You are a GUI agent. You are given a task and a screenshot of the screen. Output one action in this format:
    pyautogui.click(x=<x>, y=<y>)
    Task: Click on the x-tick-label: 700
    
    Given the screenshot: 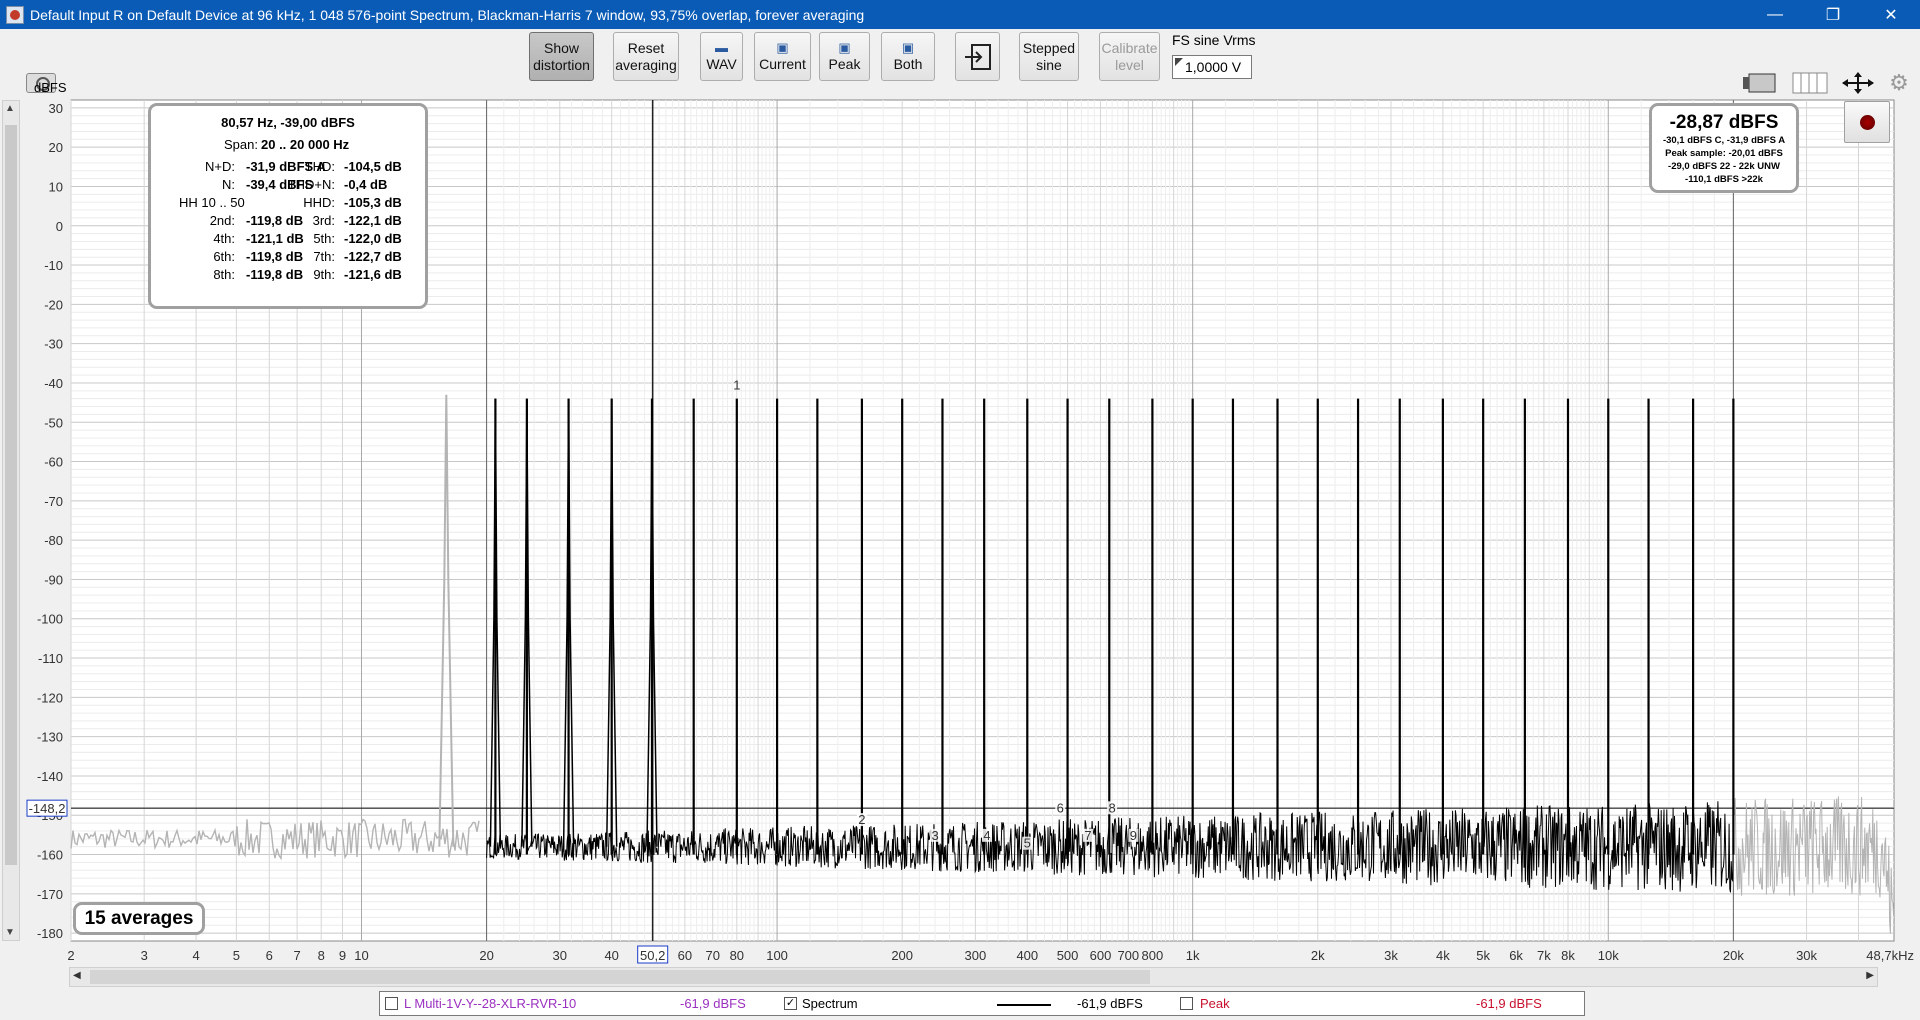 What is the action you would take?
    pyautogui.click(x=1128, y=955)
    